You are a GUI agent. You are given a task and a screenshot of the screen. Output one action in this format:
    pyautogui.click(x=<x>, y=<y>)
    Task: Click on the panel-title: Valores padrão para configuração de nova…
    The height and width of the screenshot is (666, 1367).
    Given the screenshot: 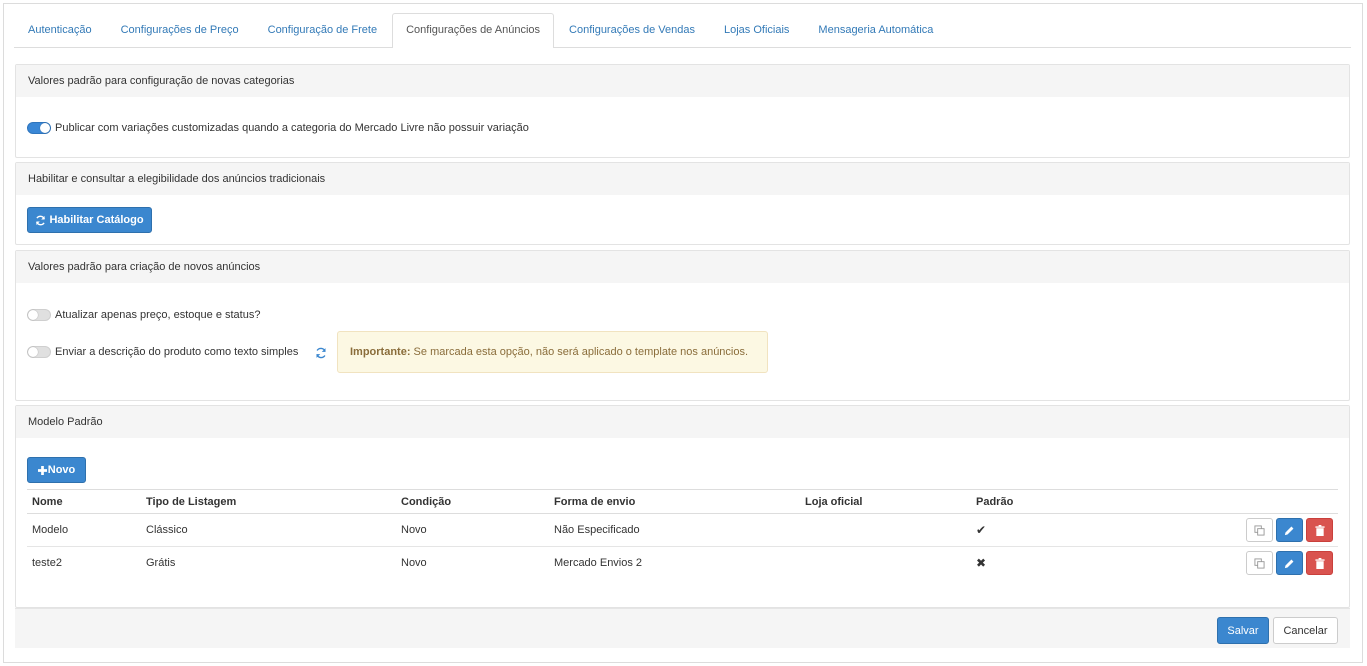 What is the action you would take?
    pyautogui.click(x=682, y=81)
    